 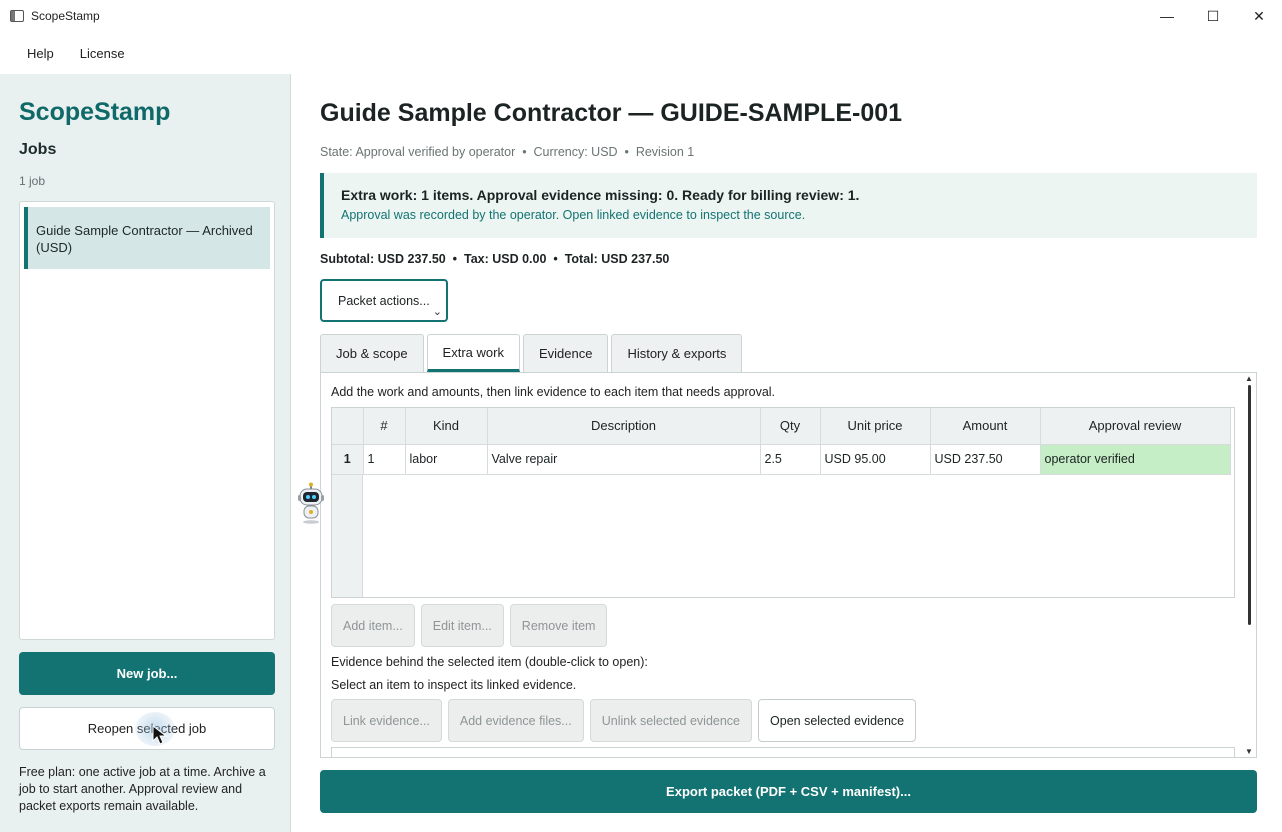 I want to click on corner-cell, so click(x=348, y=426).